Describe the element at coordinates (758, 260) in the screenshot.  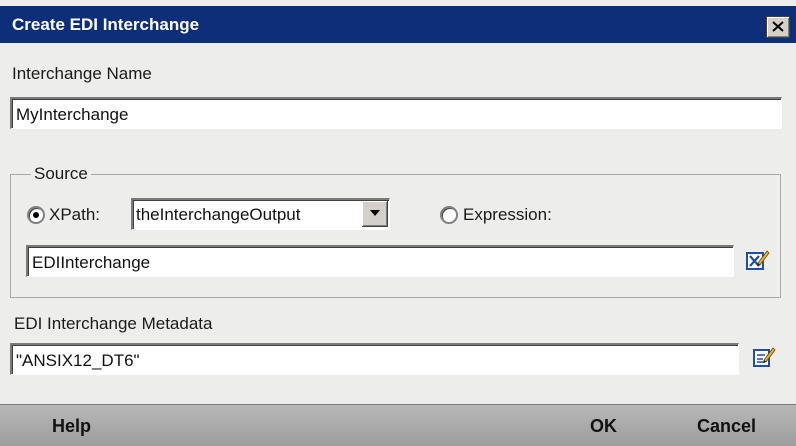
I see `xpath-editor-icon` at that location.